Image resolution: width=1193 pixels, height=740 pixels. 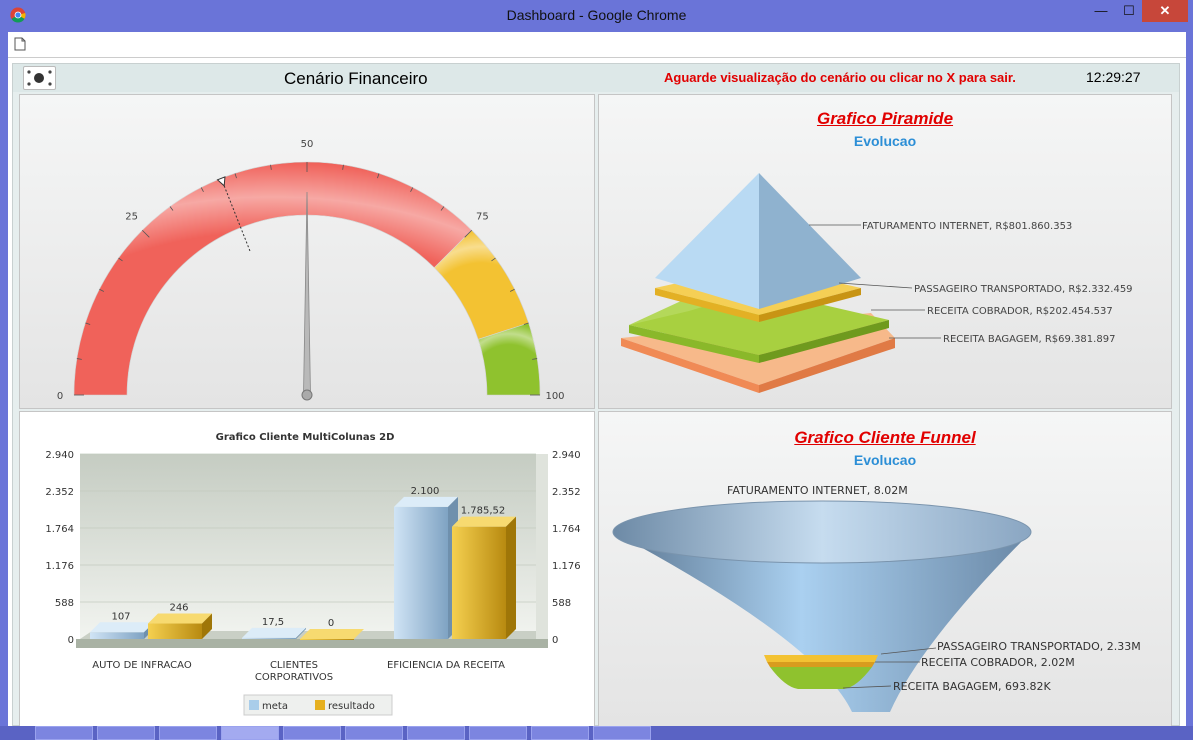 I want to click on minimize-button: —, so click(x=1101, y=11).